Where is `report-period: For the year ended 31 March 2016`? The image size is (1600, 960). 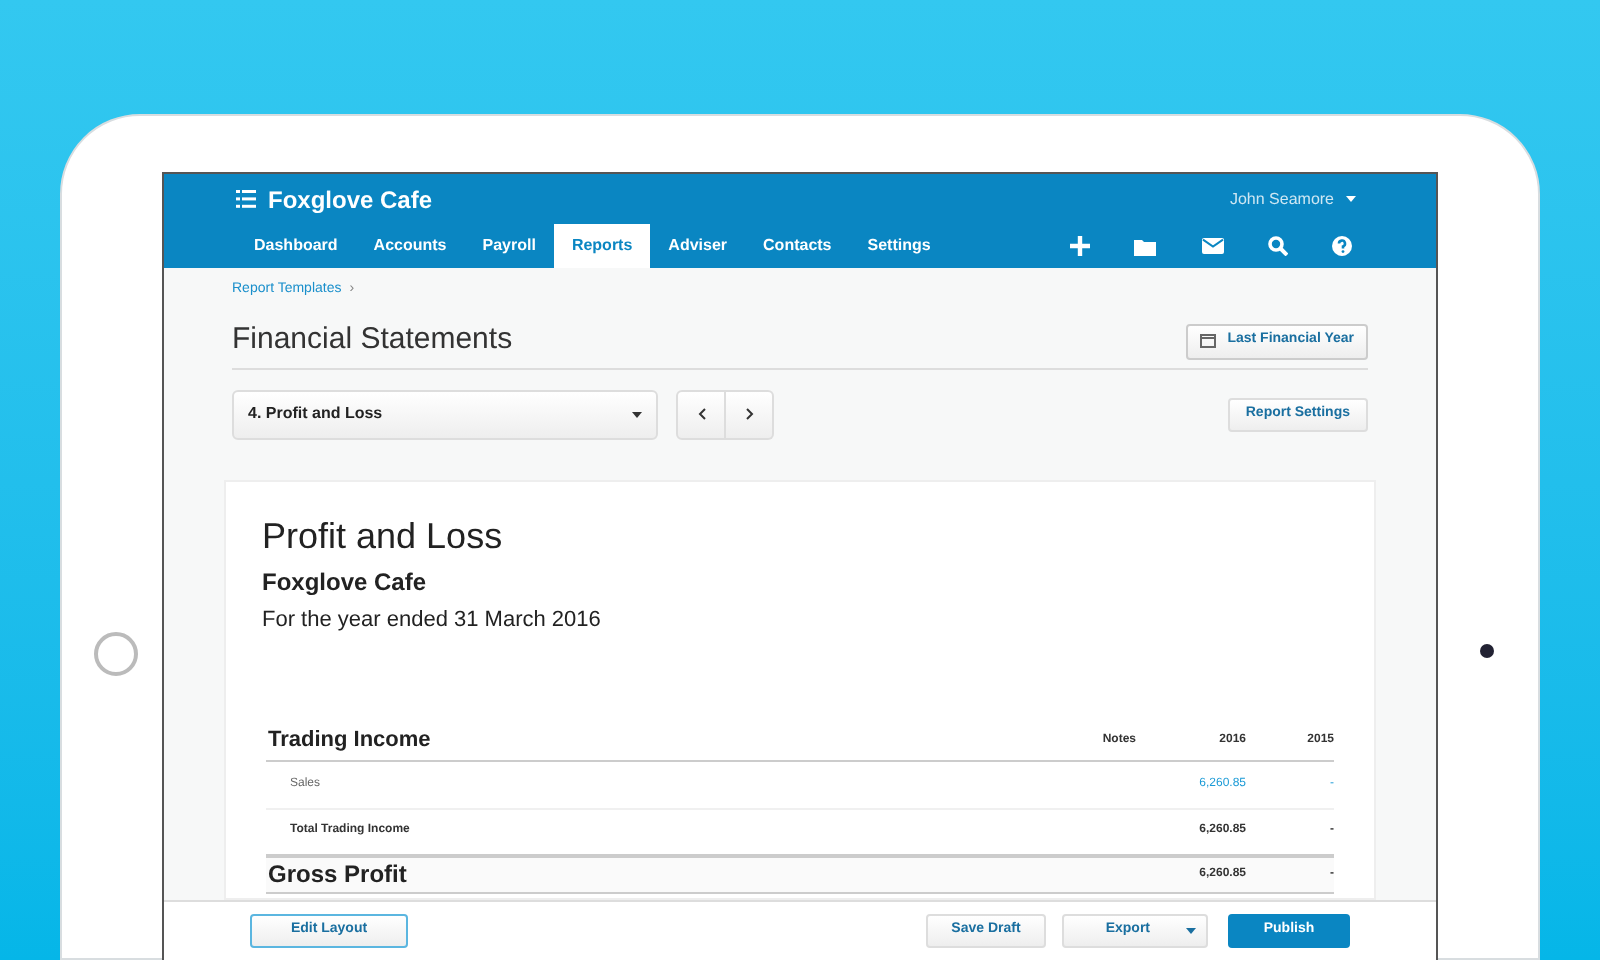
report-period: For the year ended 31 March 2016 is located at coordinates (432, 621).